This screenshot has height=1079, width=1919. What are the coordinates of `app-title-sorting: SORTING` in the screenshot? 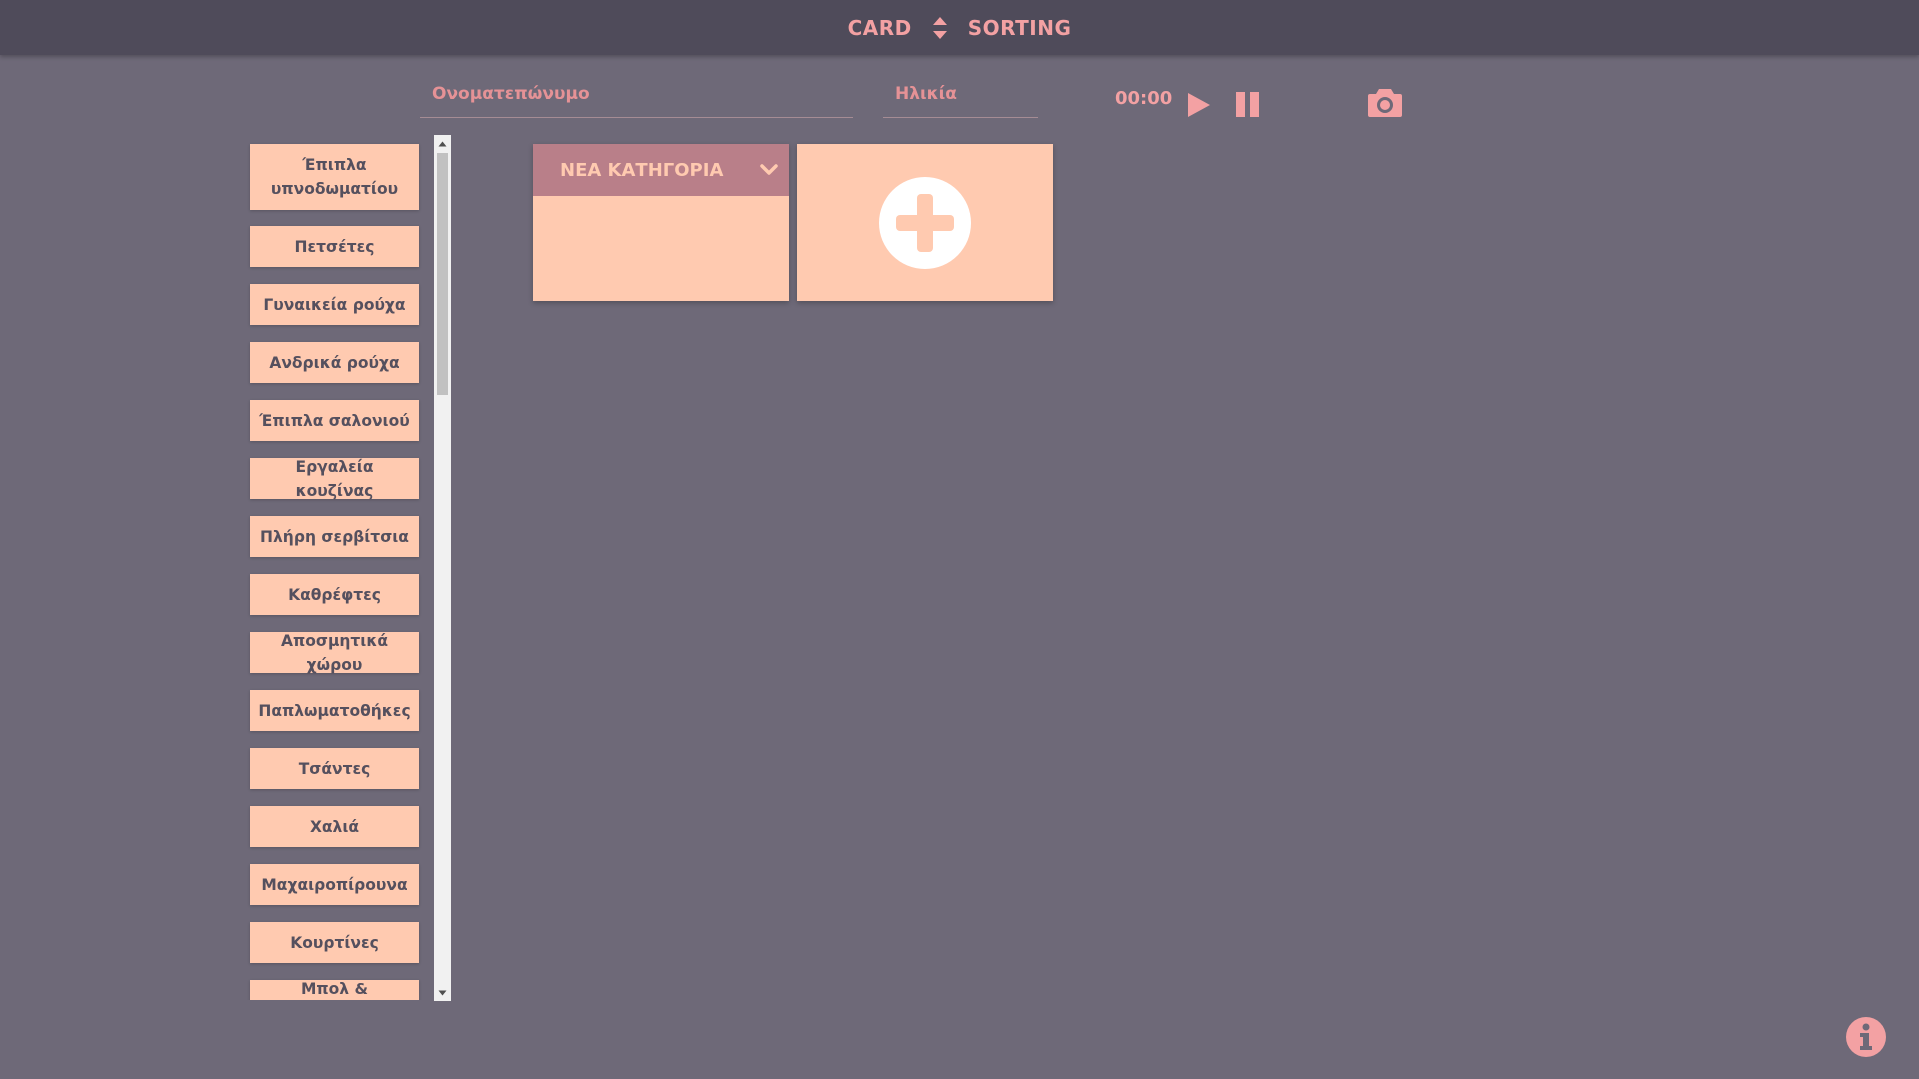 It's located at (1019, 27).